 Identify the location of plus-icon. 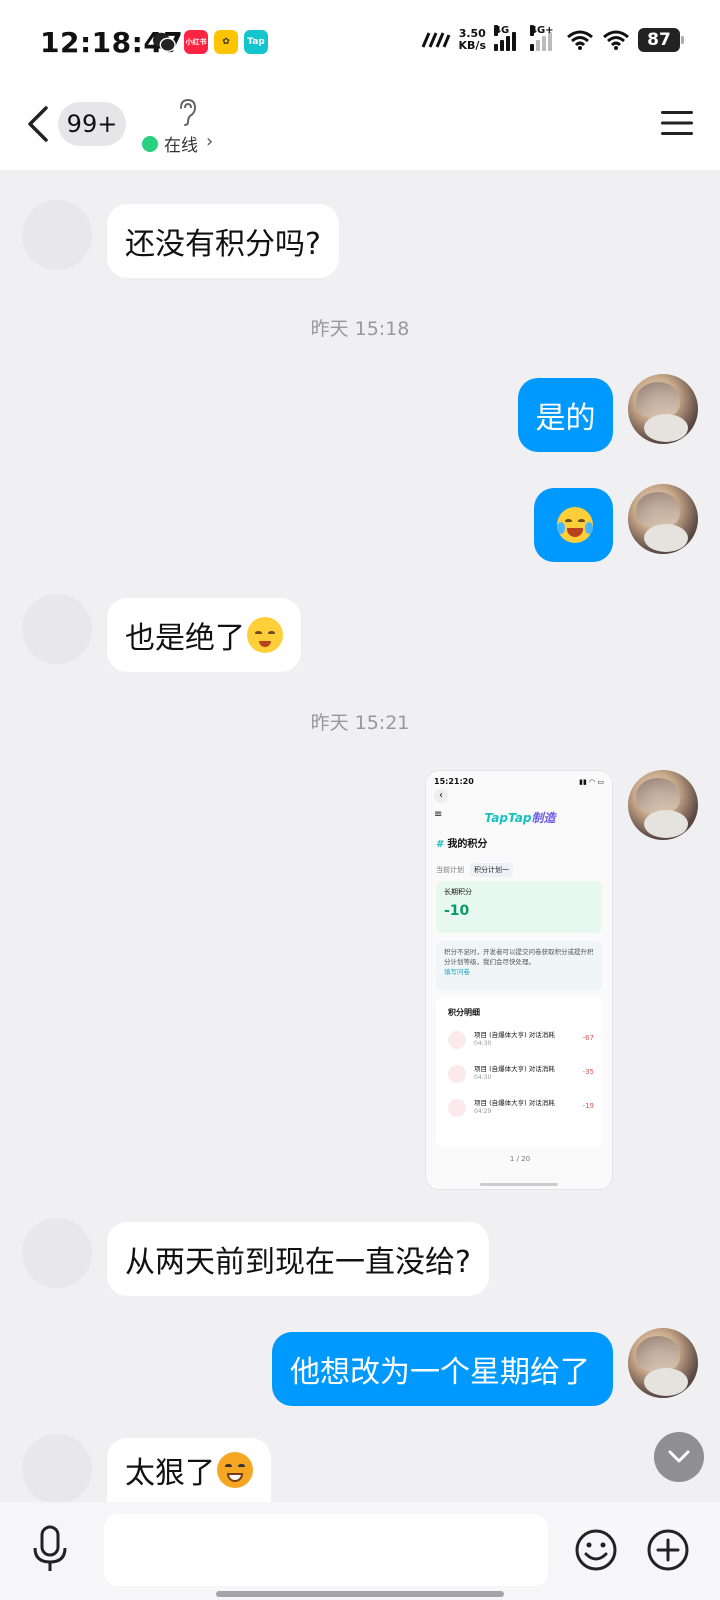
(668, 1550).